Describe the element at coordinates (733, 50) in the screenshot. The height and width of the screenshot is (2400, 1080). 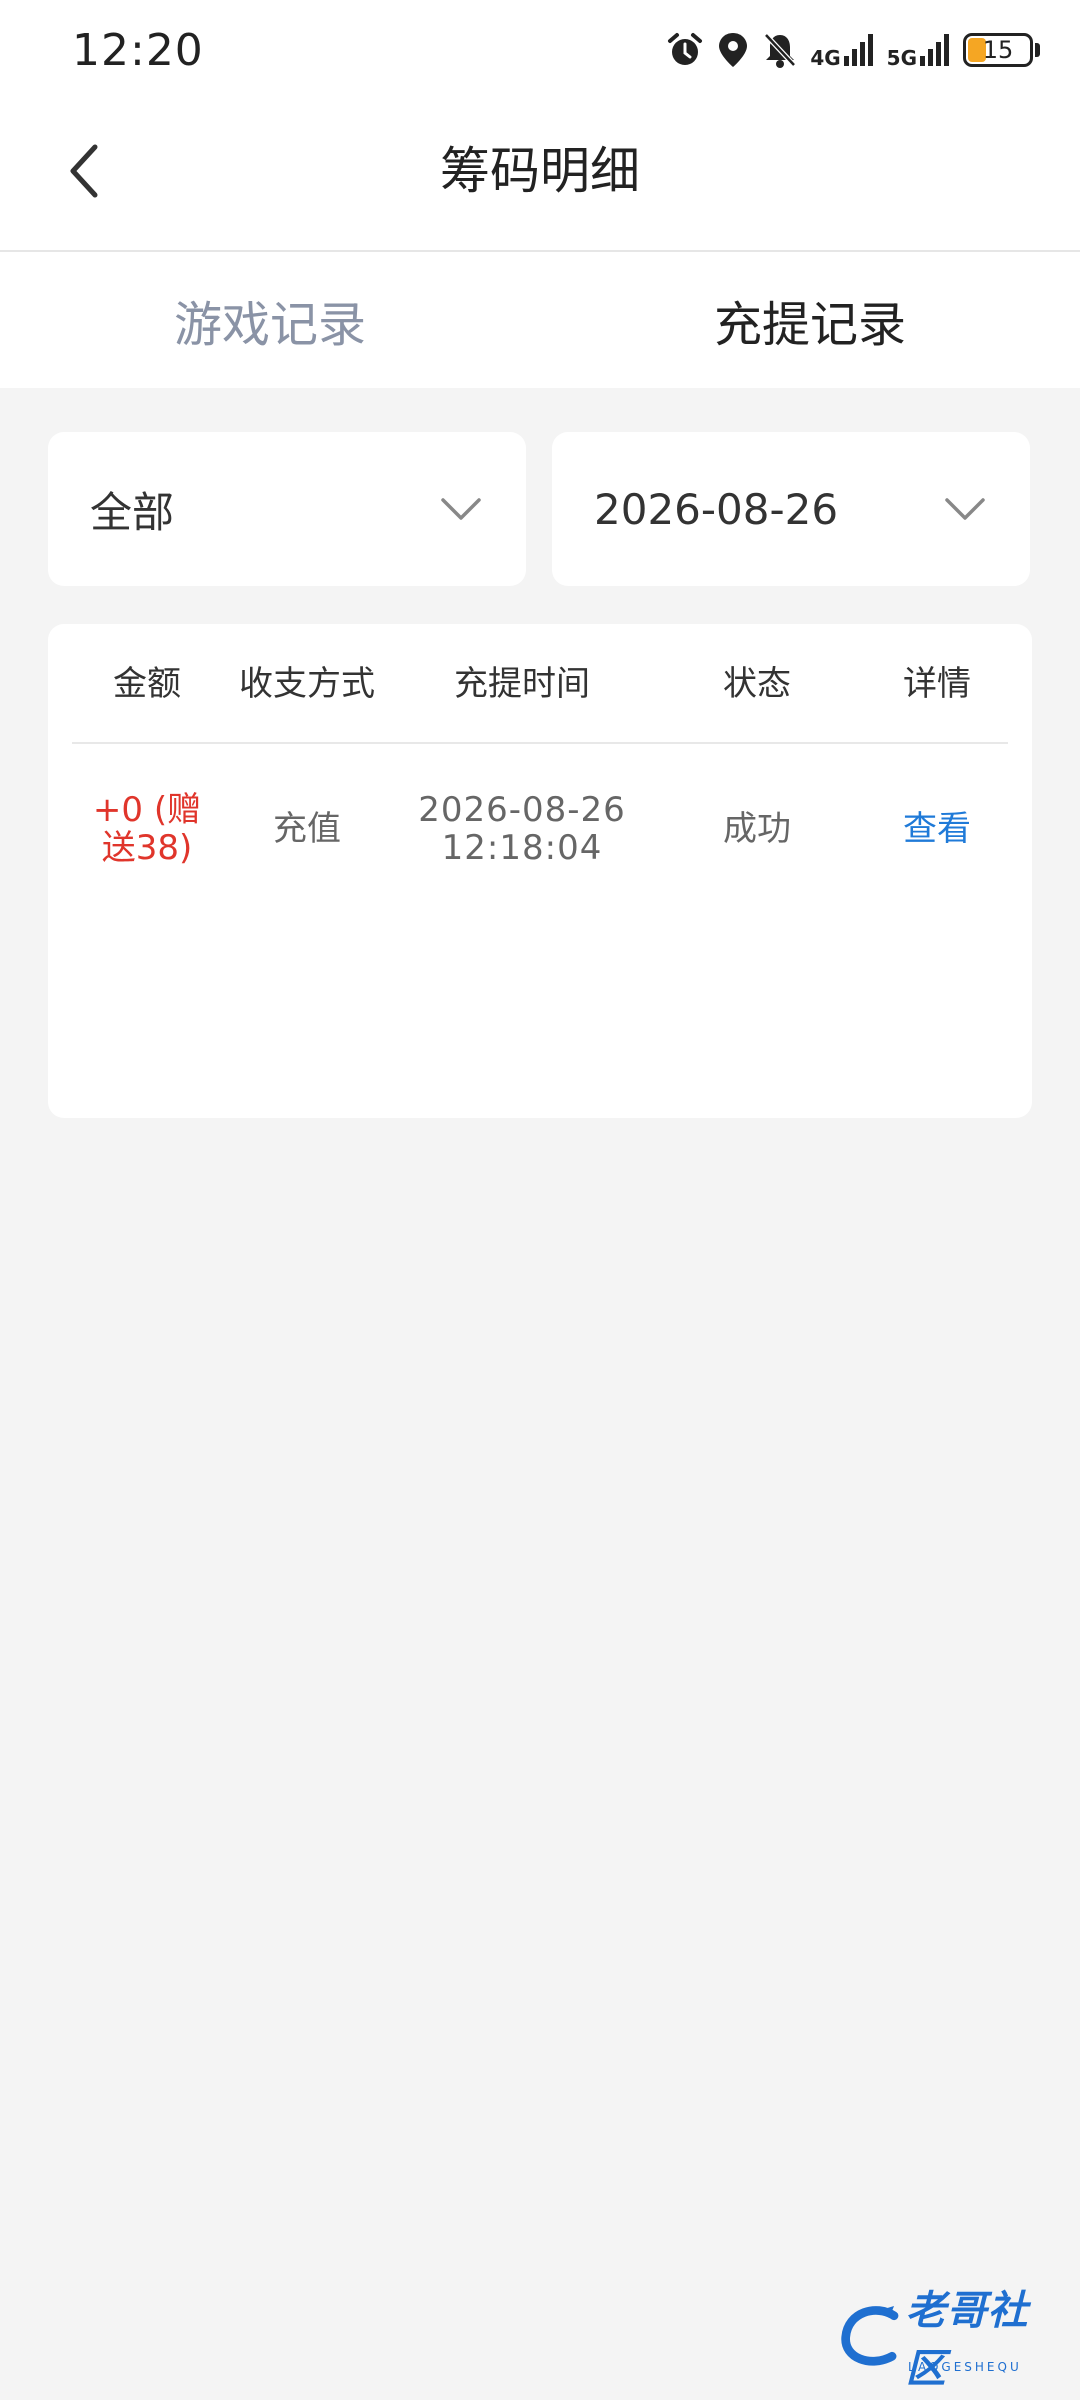
I see `location-icon` at that location.